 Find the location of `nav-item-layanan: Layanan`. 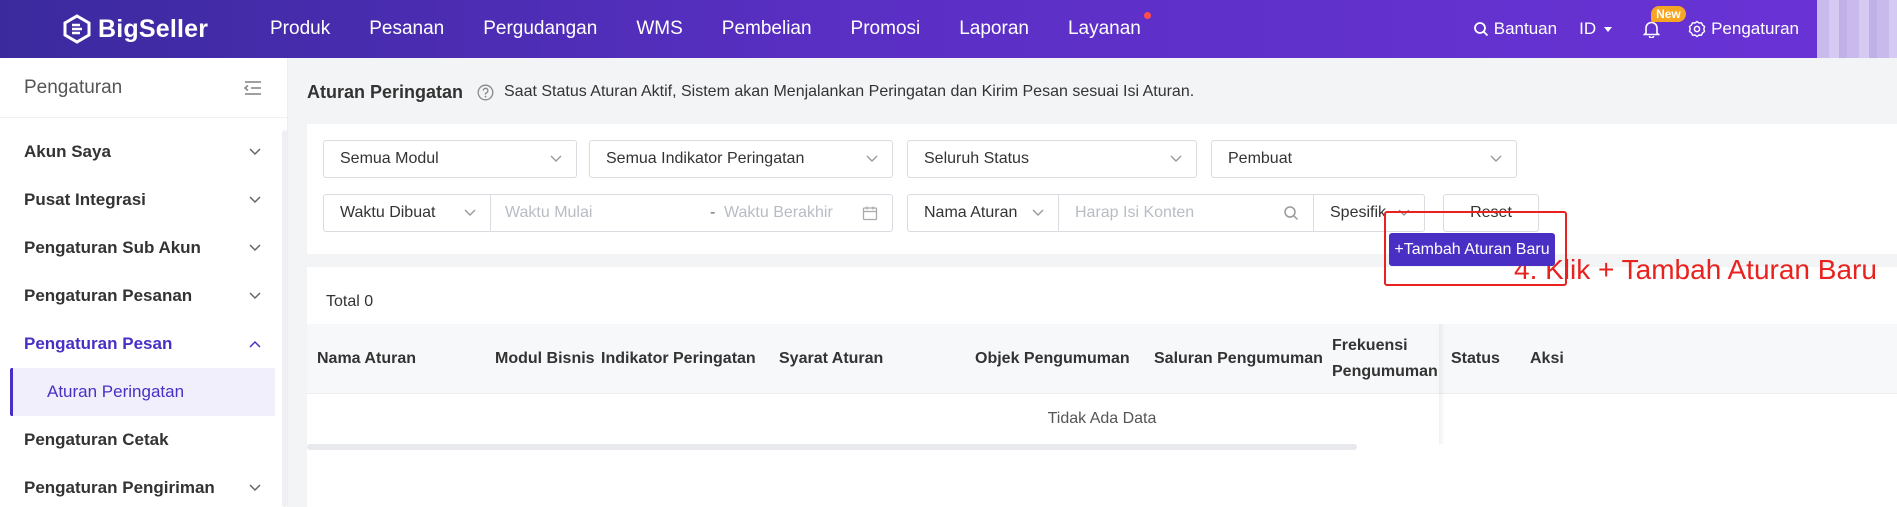

nav-item-layanan: Layanan is located at coordinates (1109, 26).